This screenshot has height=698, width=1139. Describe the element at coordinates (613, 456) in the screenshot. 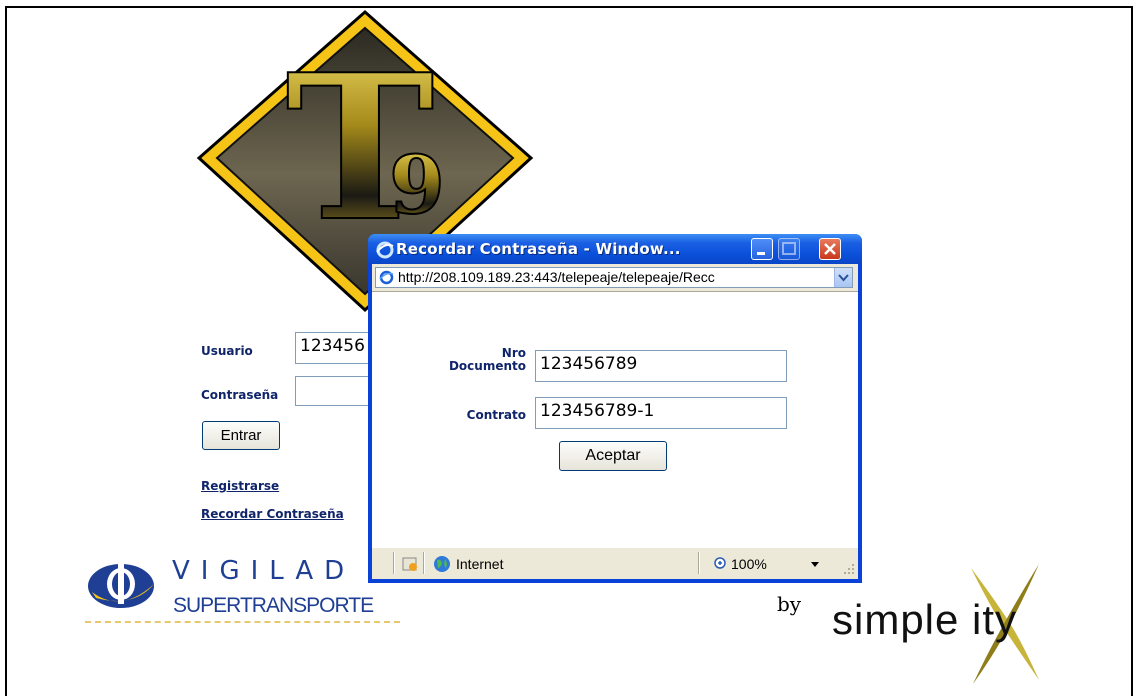

I see `accept-button: Aceptar` at that location.